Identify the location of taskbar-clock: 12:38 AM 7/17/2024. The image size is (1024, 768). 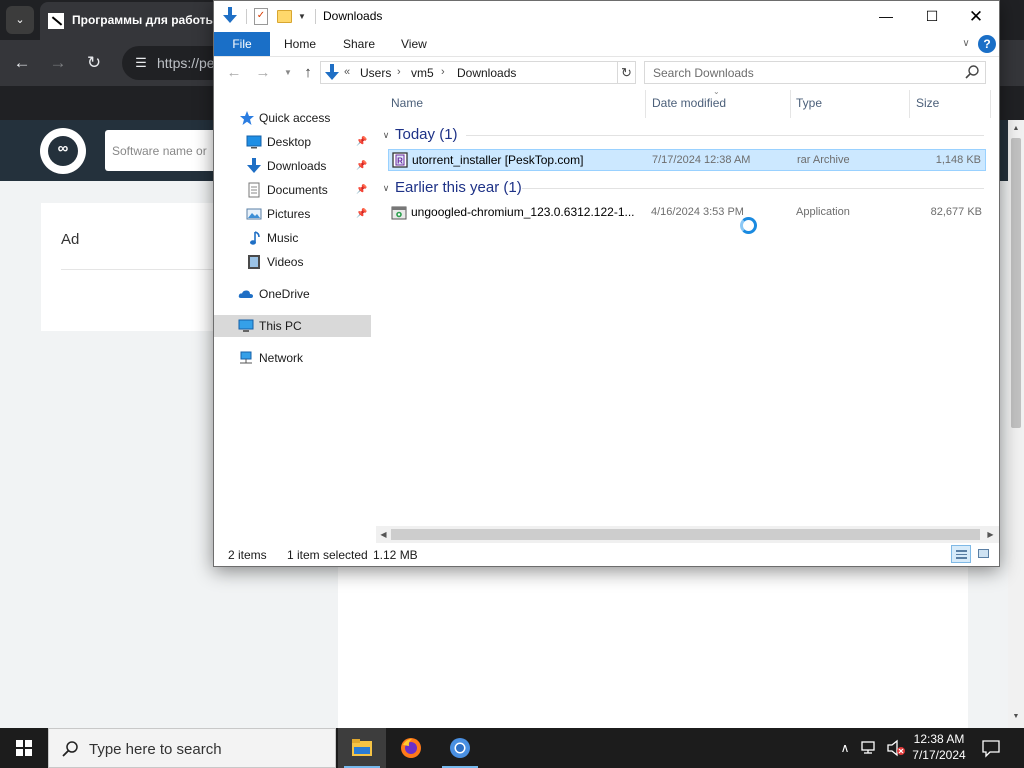
(939, 748).